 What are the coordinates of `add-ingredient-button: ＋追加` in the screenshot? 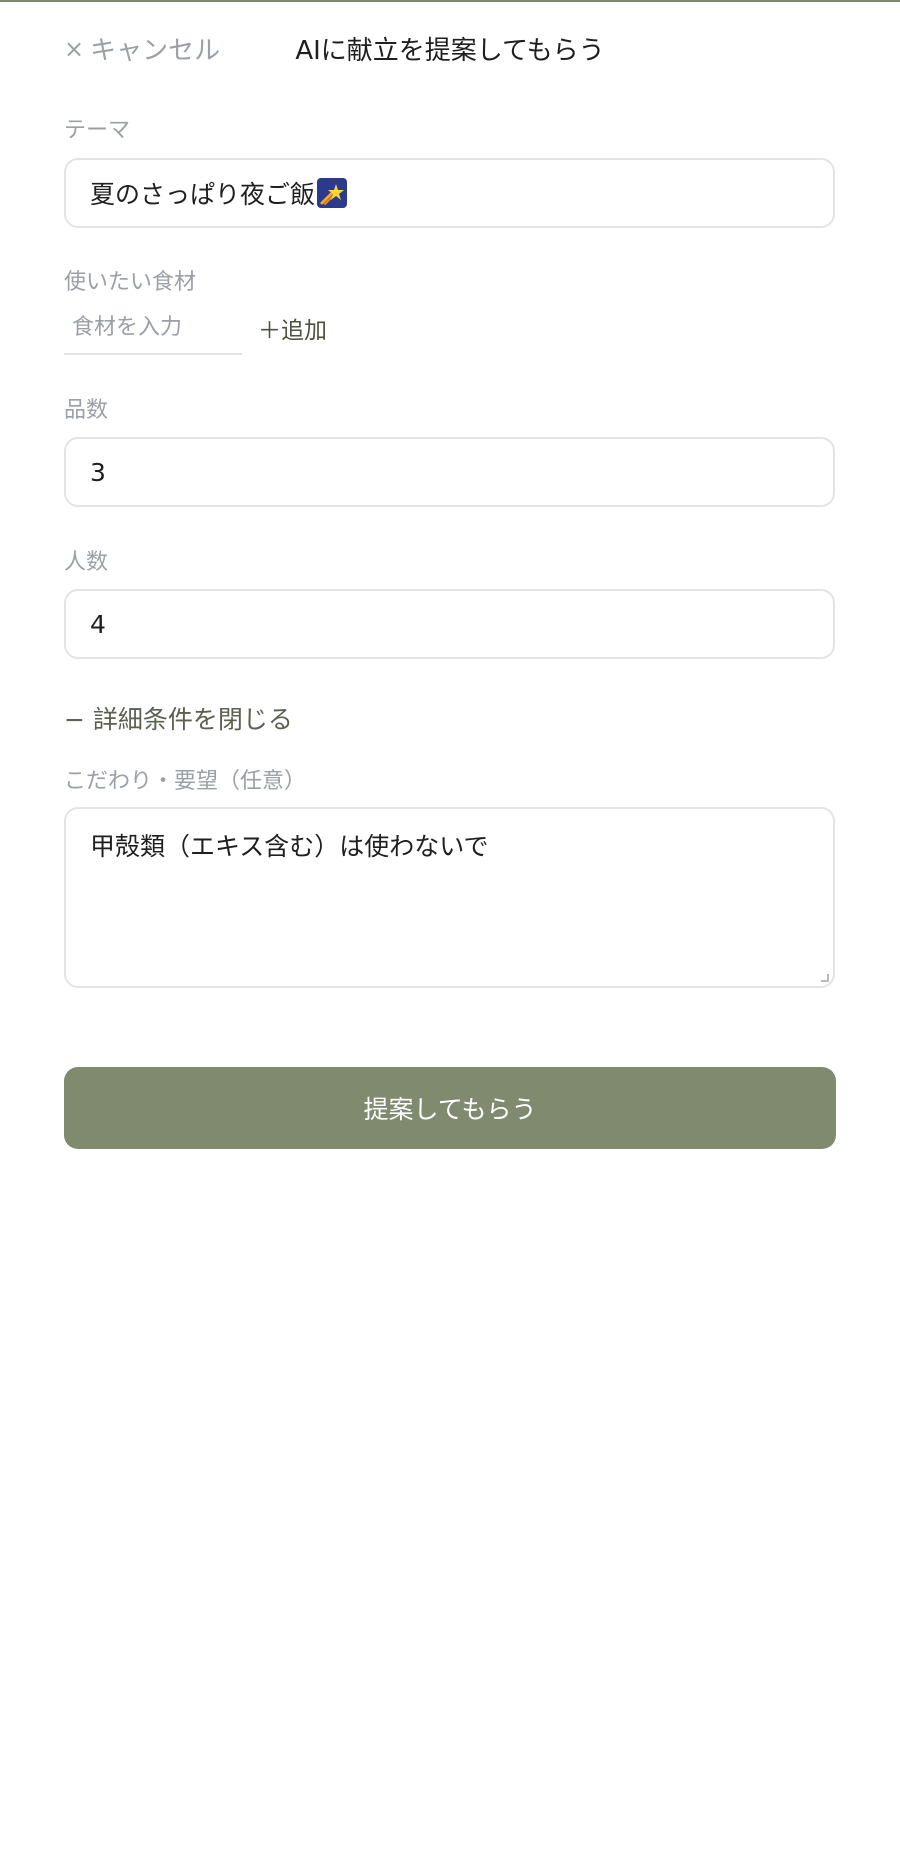 It's located at (292, 328).